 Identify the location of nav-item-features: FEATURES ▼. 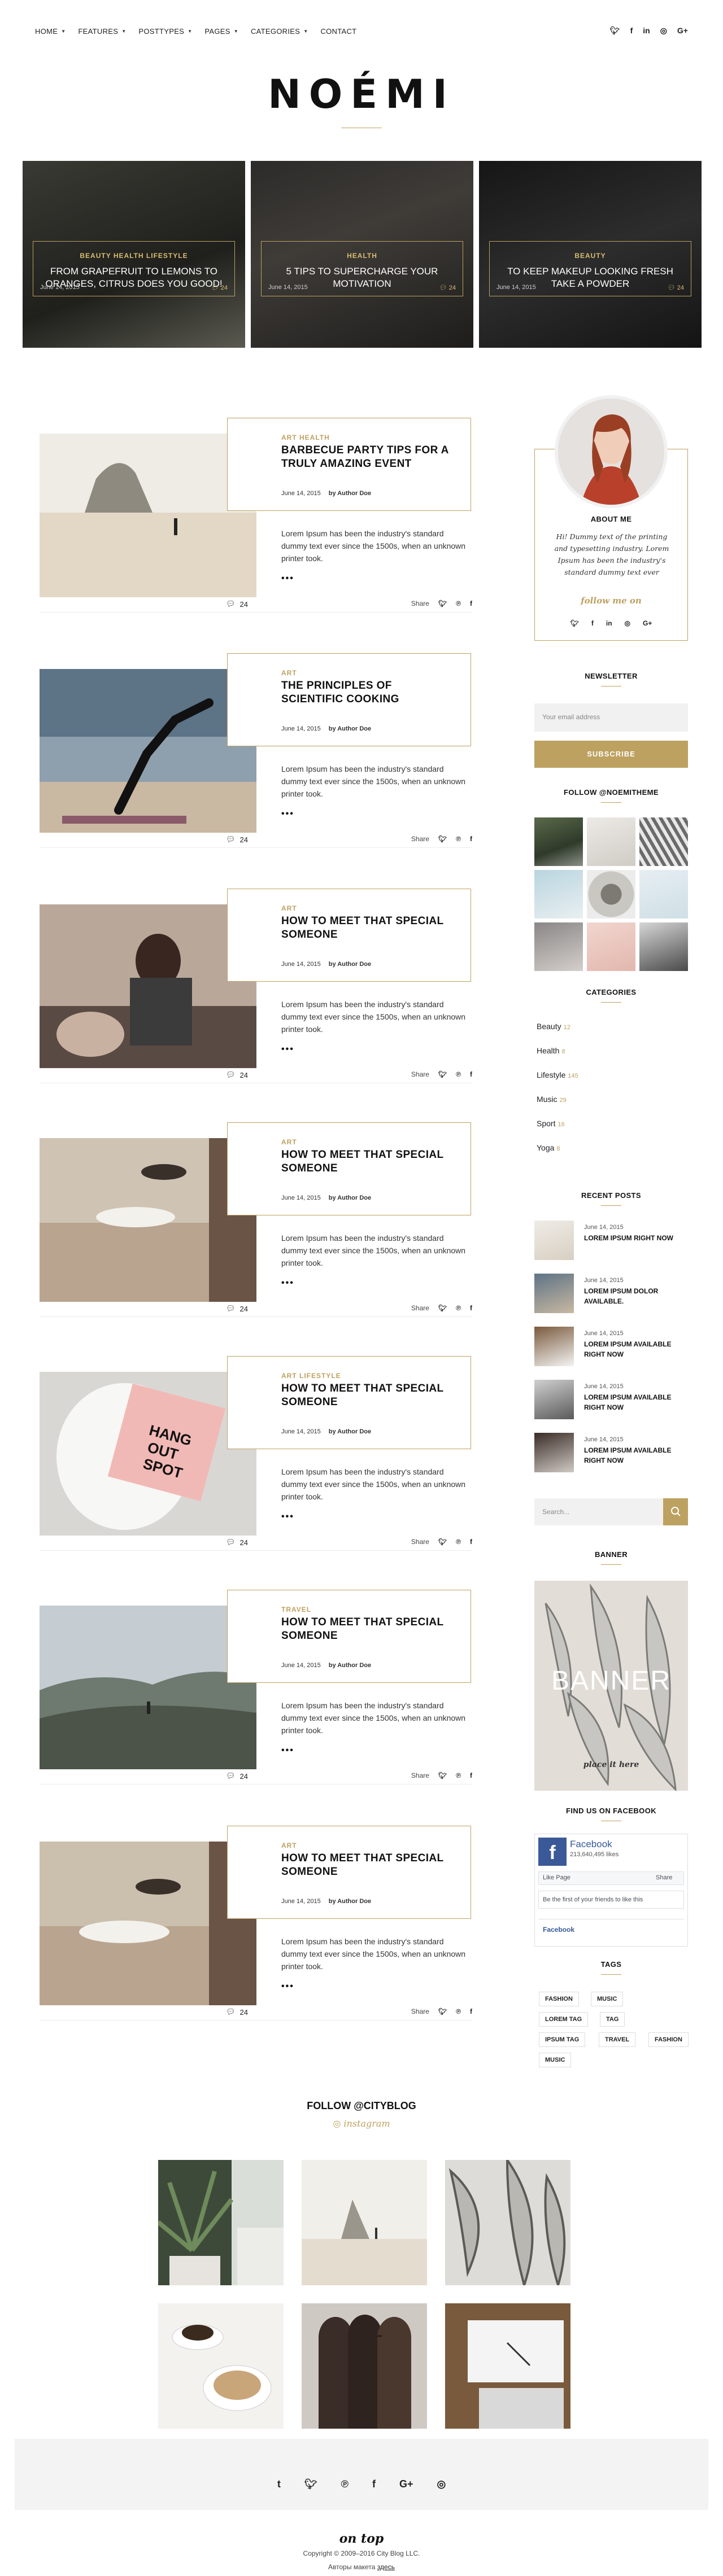
(102, 31).